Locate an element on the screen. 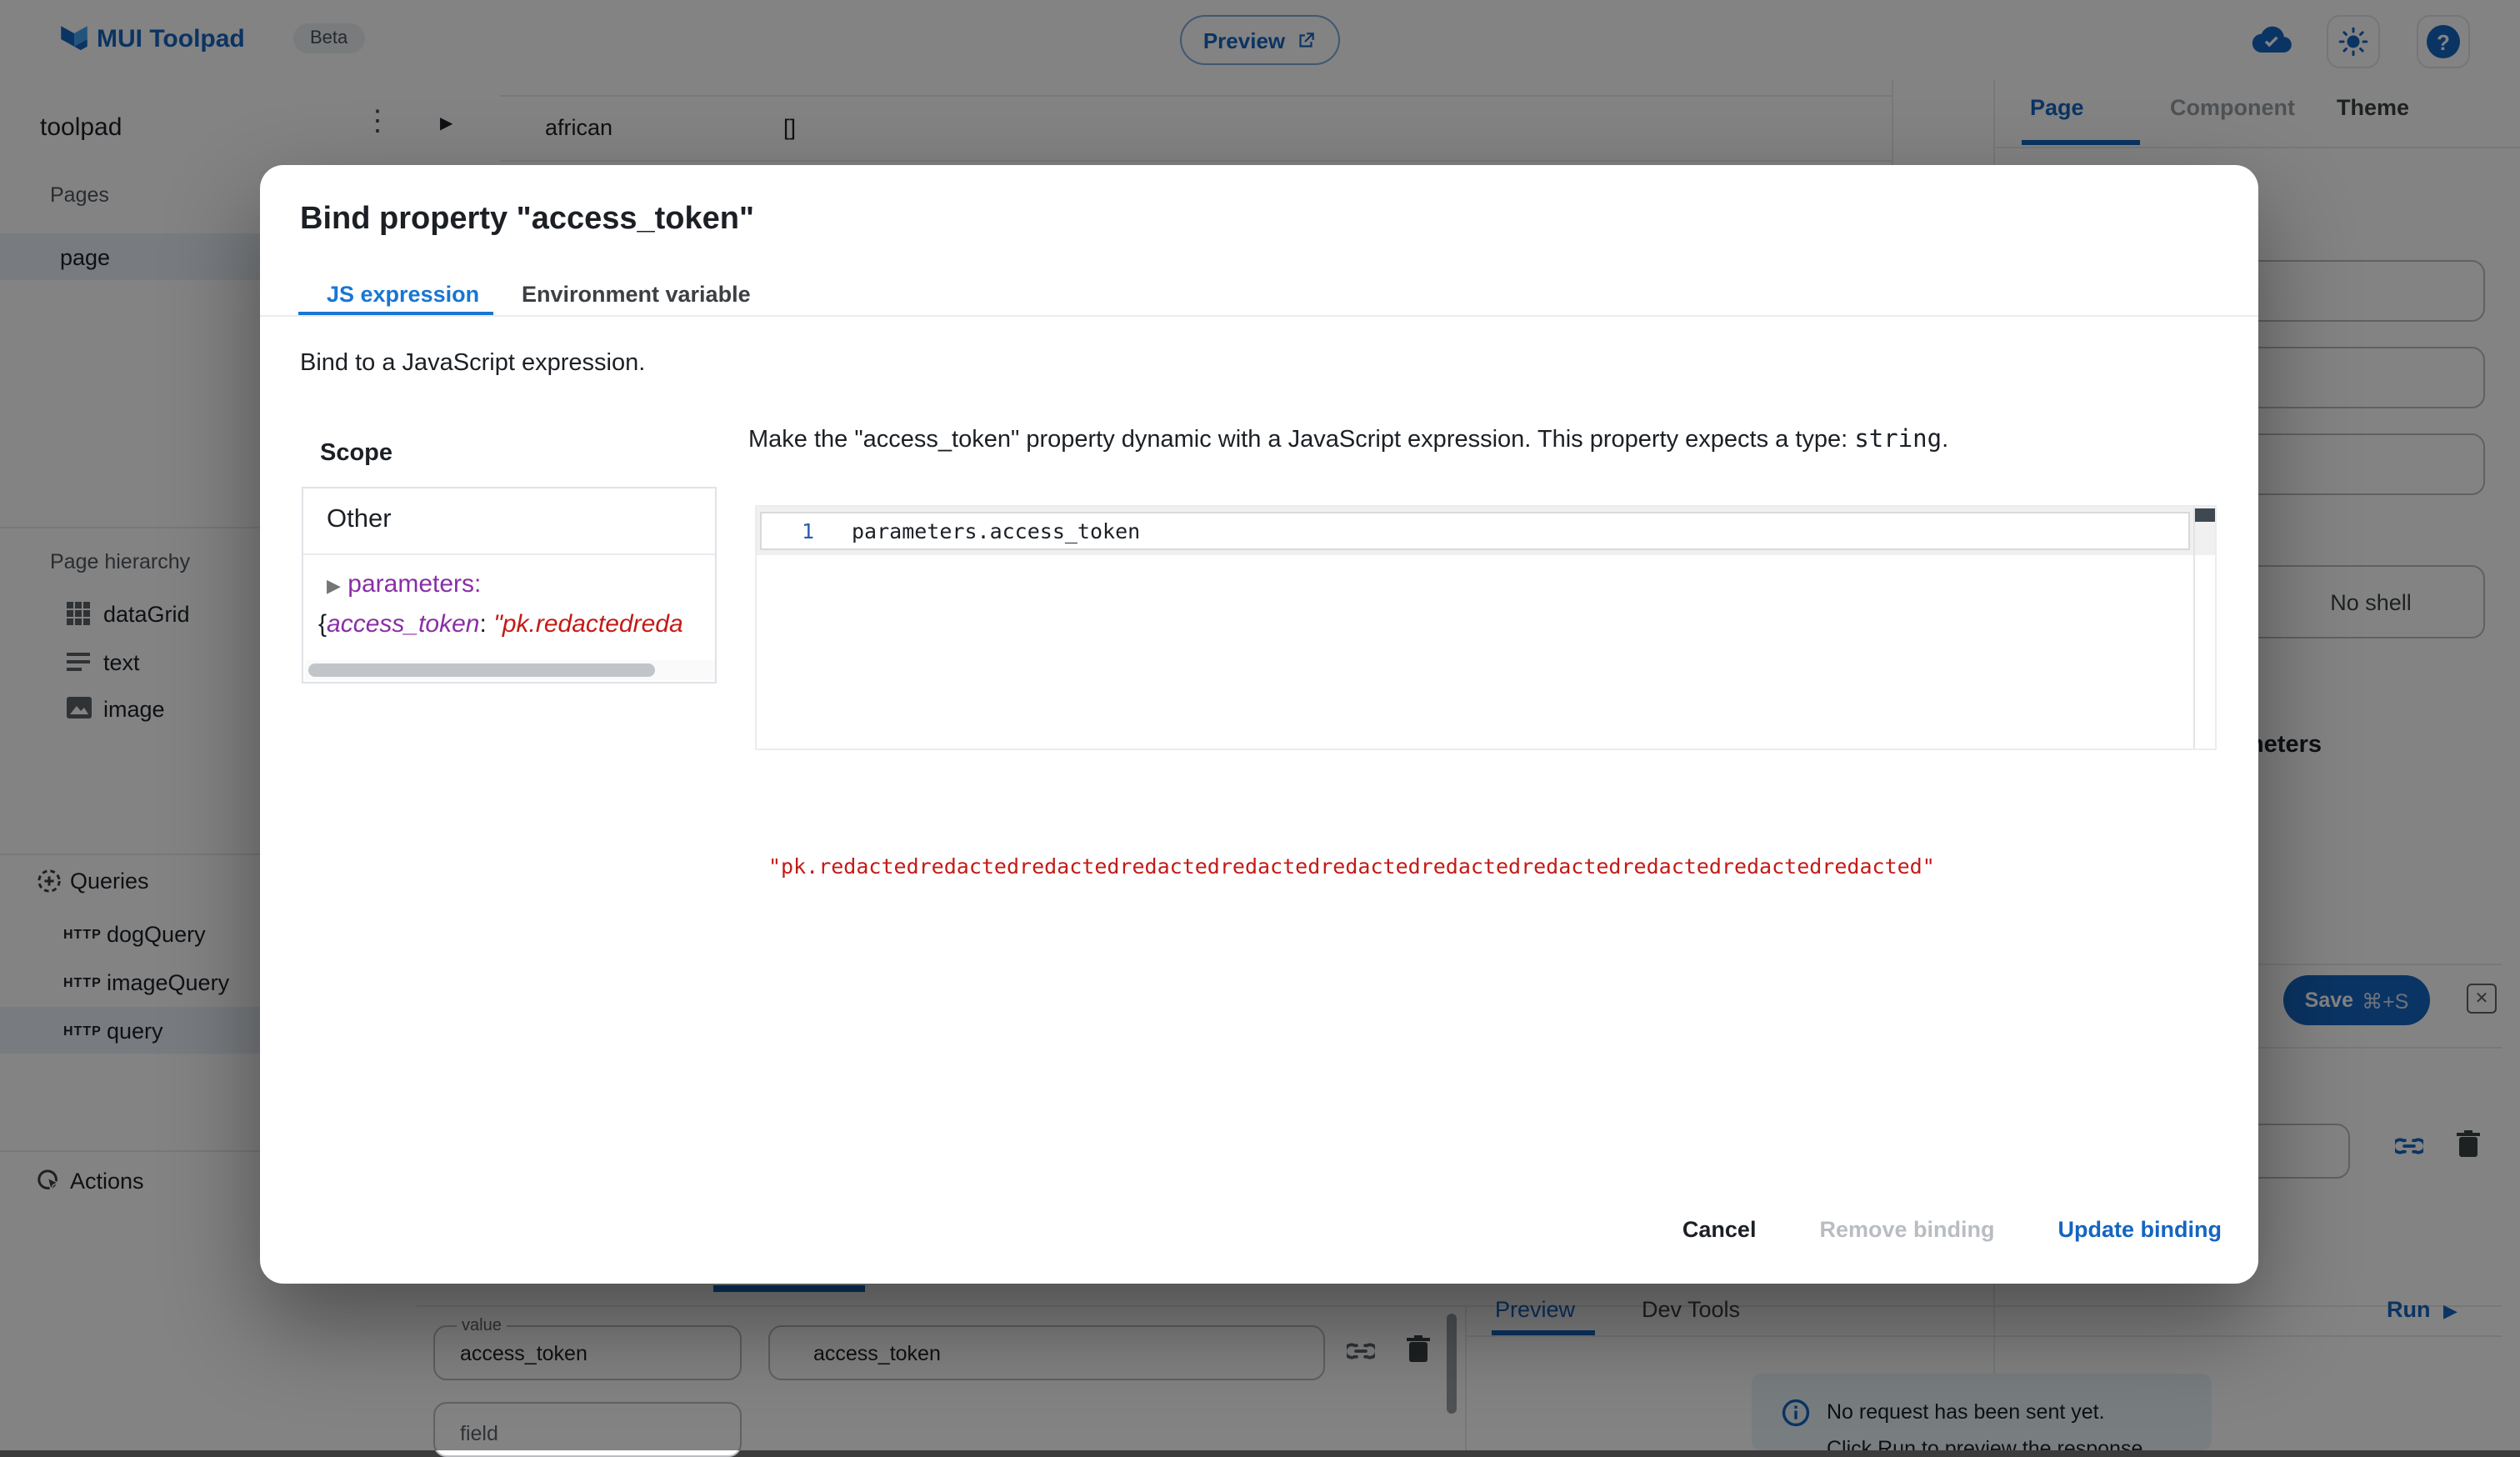 Image resolution: width=2520 pixels, height=1457 pixels. scope-node-preview: {access_token: "pk.redactedreda is located at coordinates (501, 624).